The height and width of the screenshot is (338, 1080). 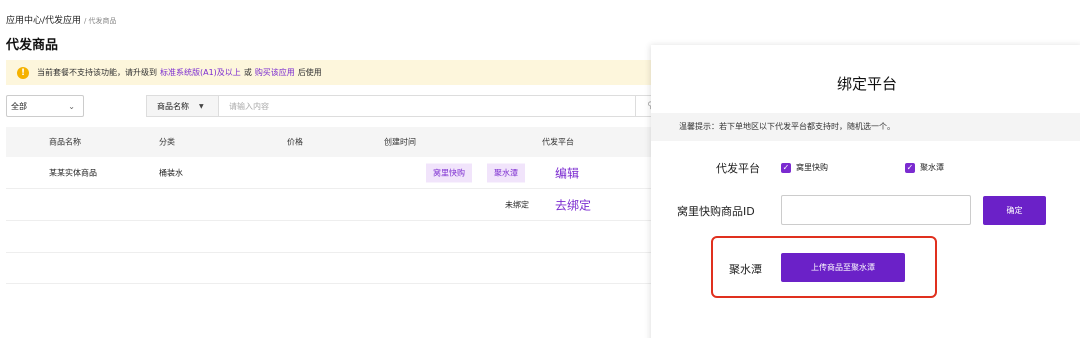 I want to click on table-row: 未绑定 去绑定, so click(x=336, y=205).